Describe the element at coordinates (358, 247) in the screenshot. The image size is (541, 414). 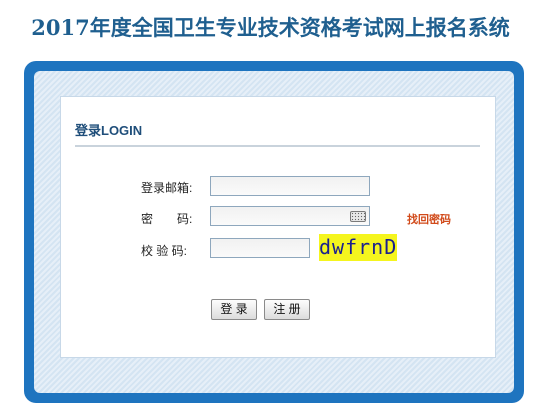
I see `captcha-image: dwfrnD` at that location.